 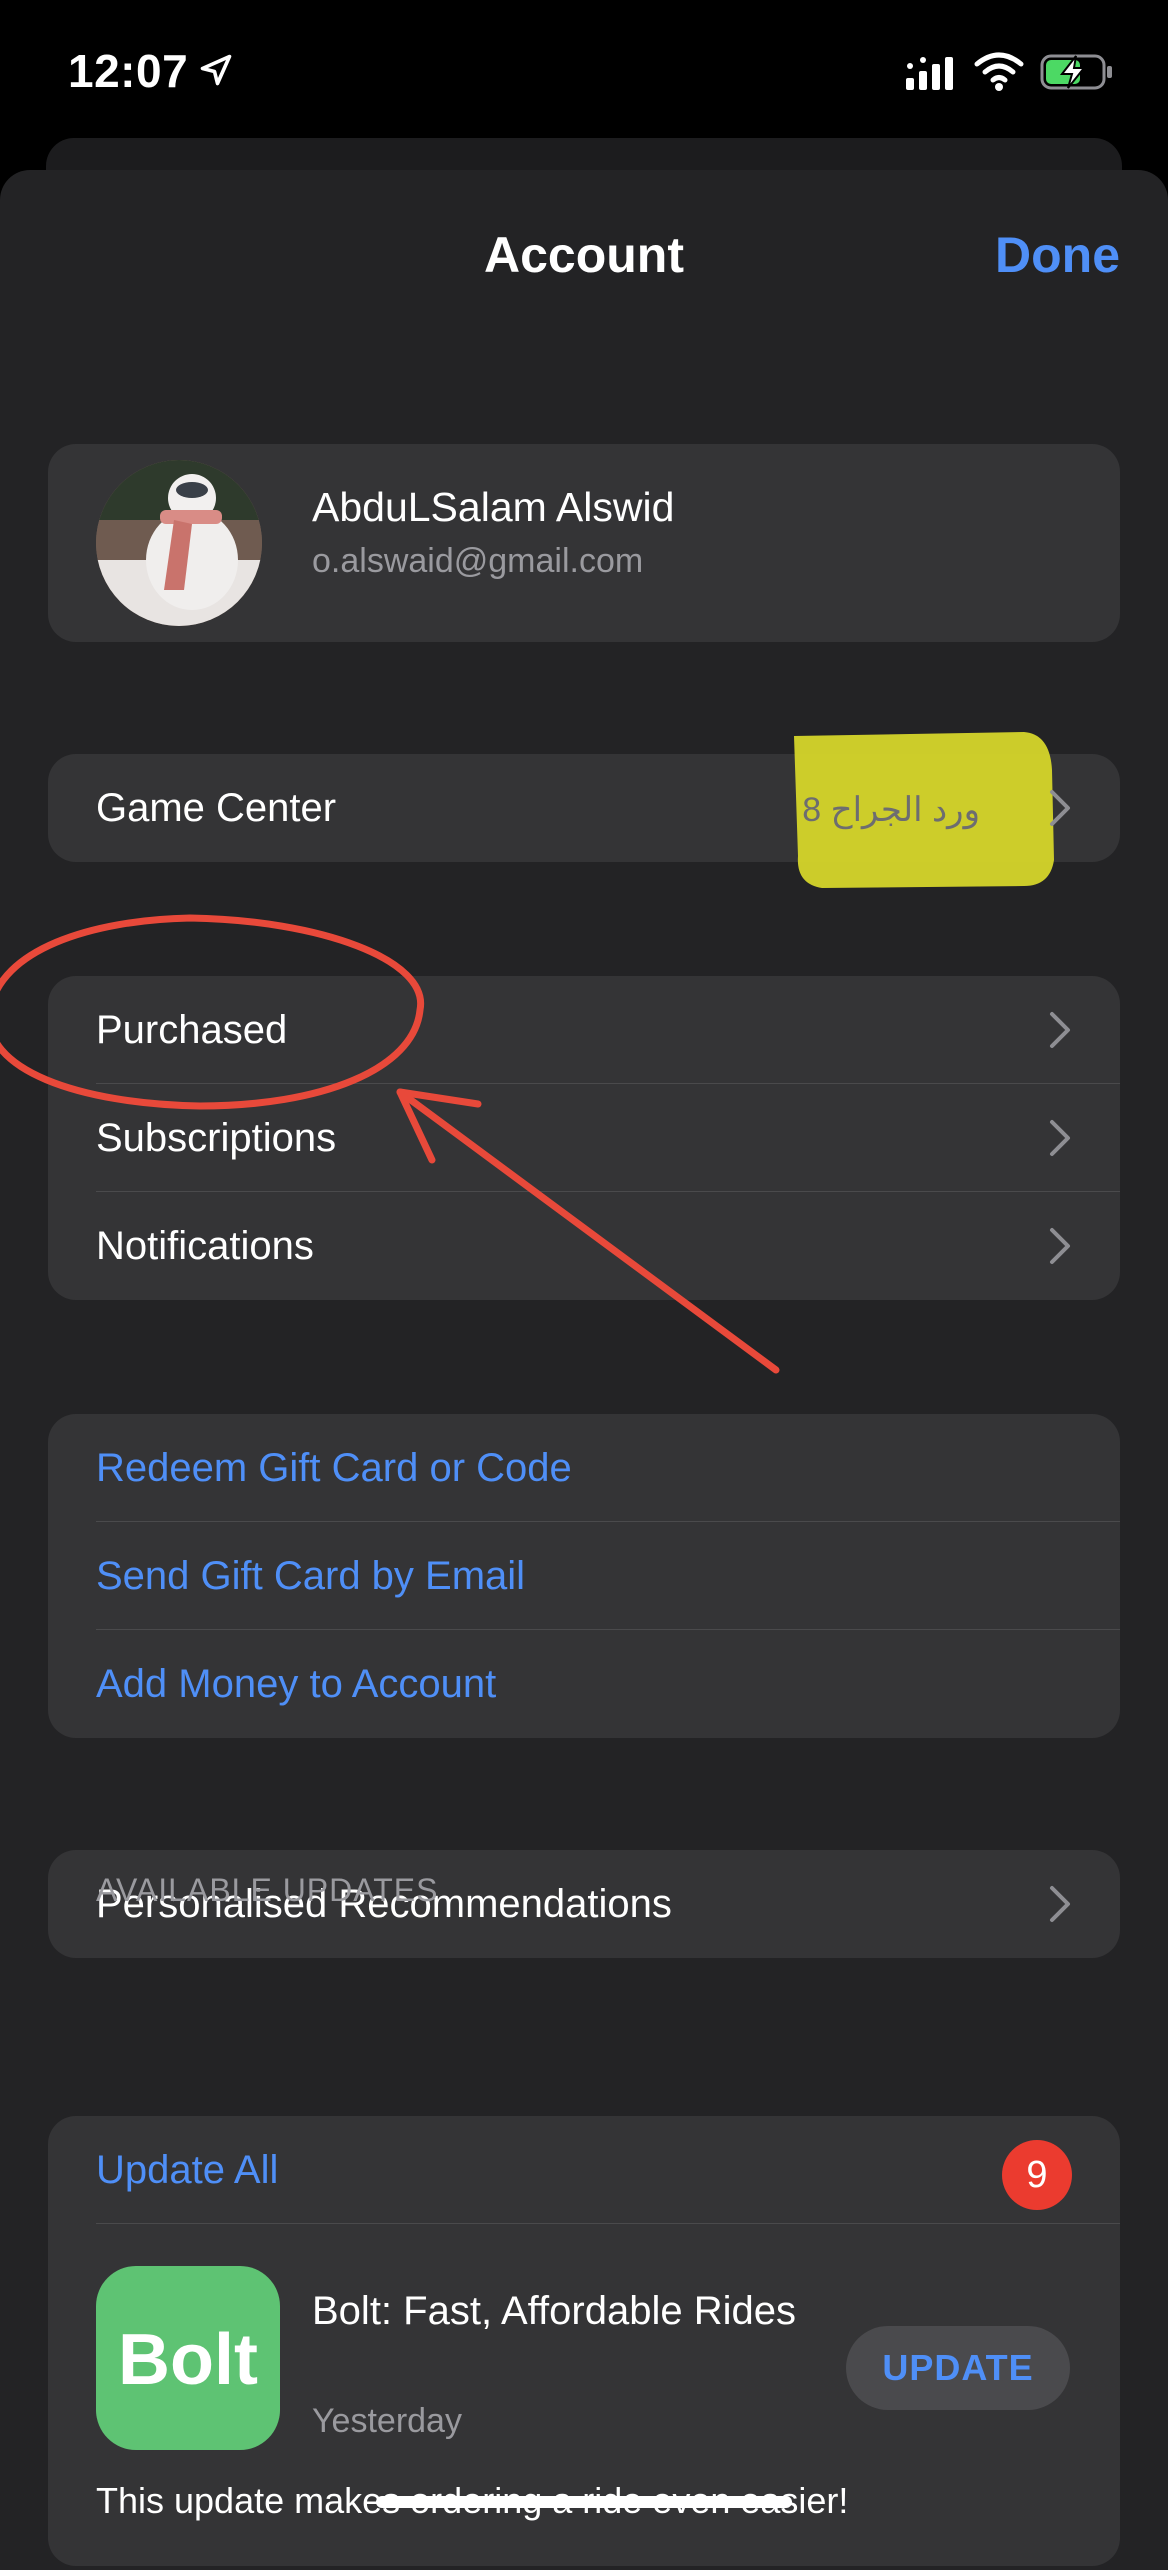 What do you see at coordinates (1076, 72) in the screenshot?
I see `battery-charging-icon` at bounding box center [1076, 72].